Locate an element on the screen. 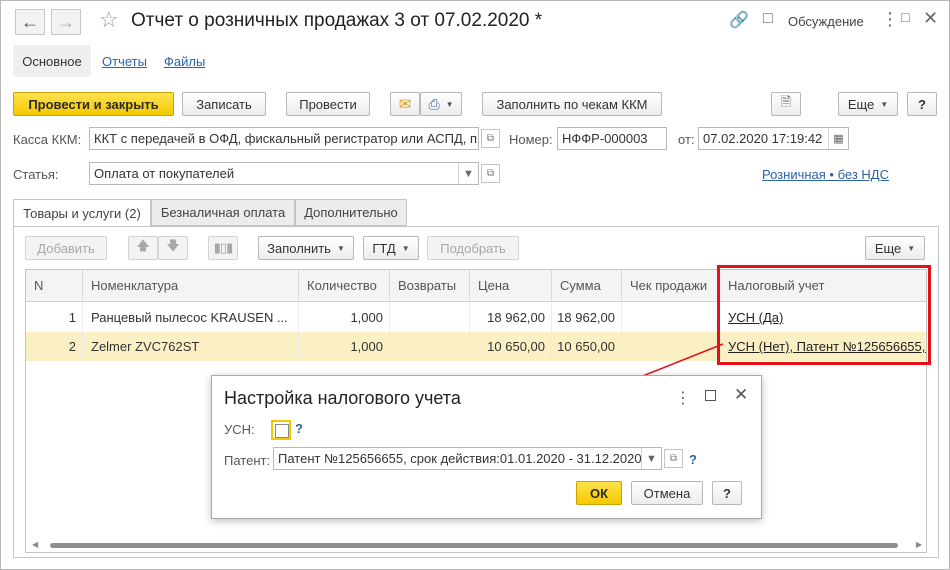  gtd-label: ГТД is located at coordinates (384, 248).